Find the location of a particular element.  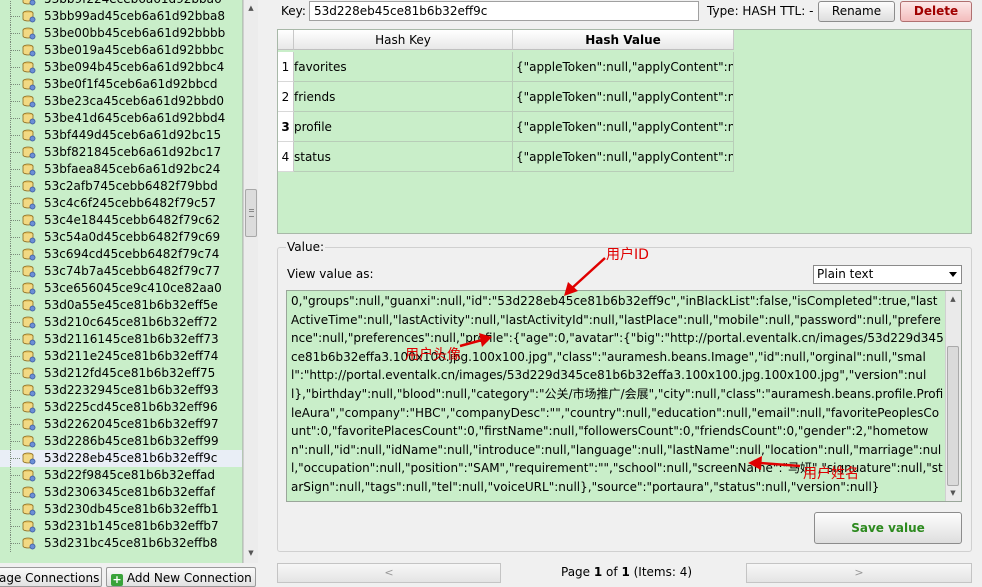

annotation-arrows is located at coordinates (630, 363).